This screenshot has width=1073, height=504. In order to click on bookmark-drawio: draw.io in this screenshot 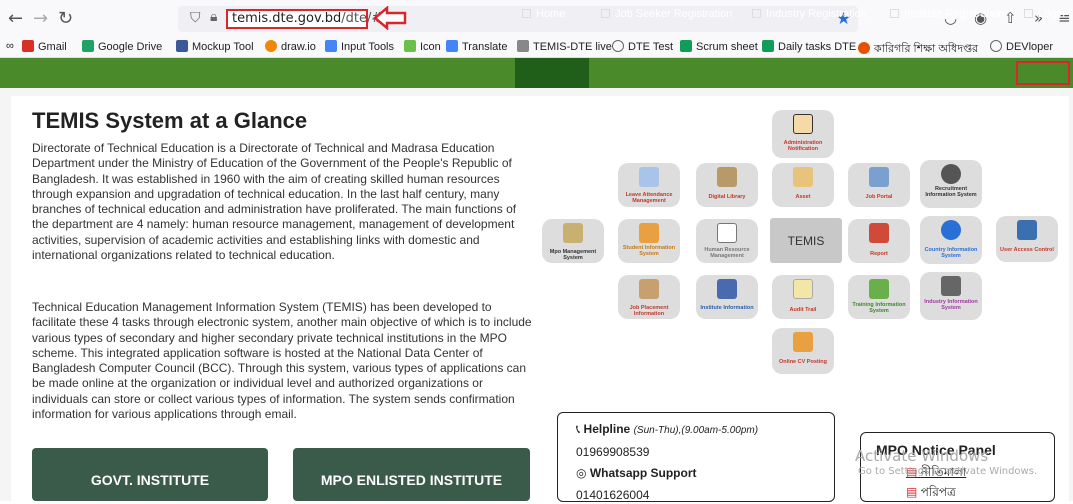, I will do `click(290, 46)`.